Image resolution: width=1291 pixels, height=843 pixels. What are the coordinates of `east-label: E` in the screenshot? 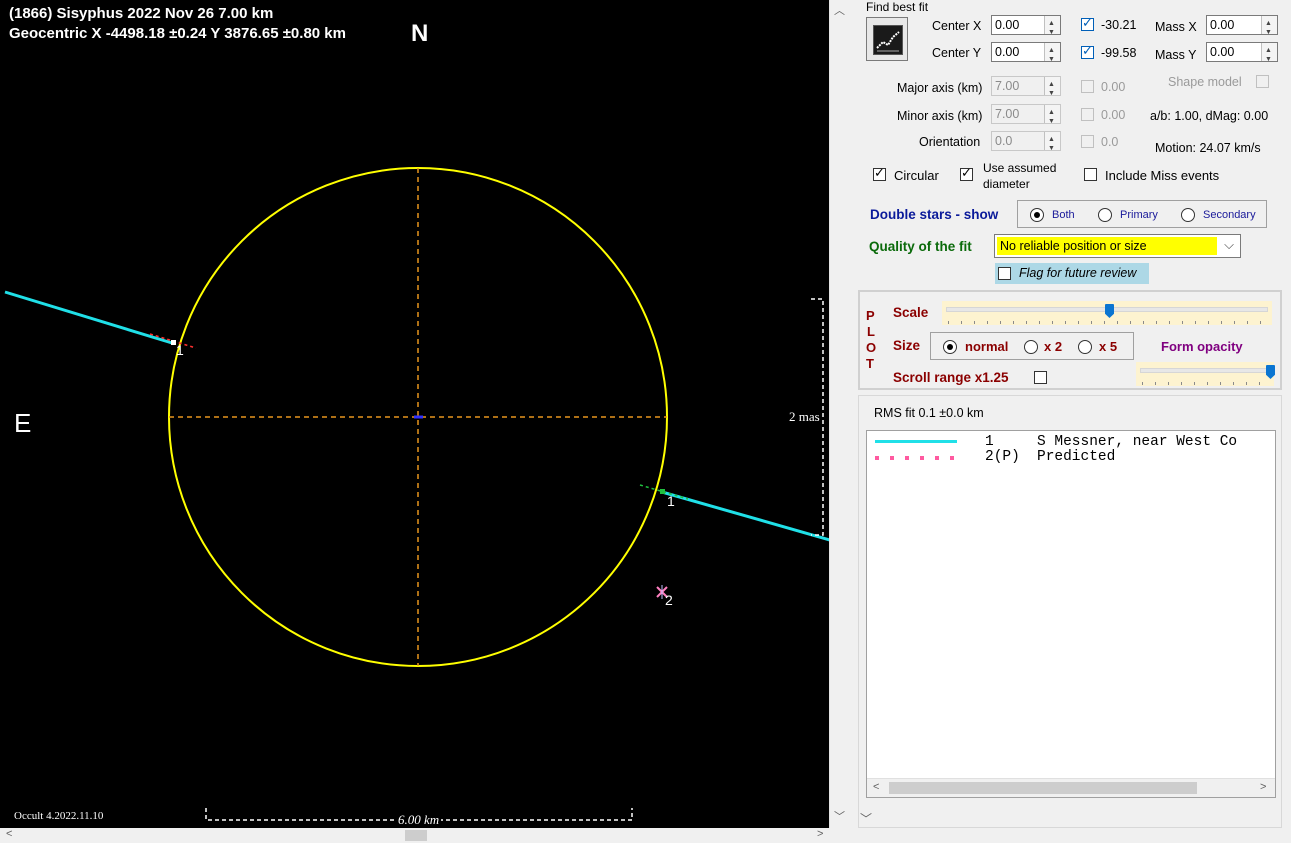 It's located at (23, 423).